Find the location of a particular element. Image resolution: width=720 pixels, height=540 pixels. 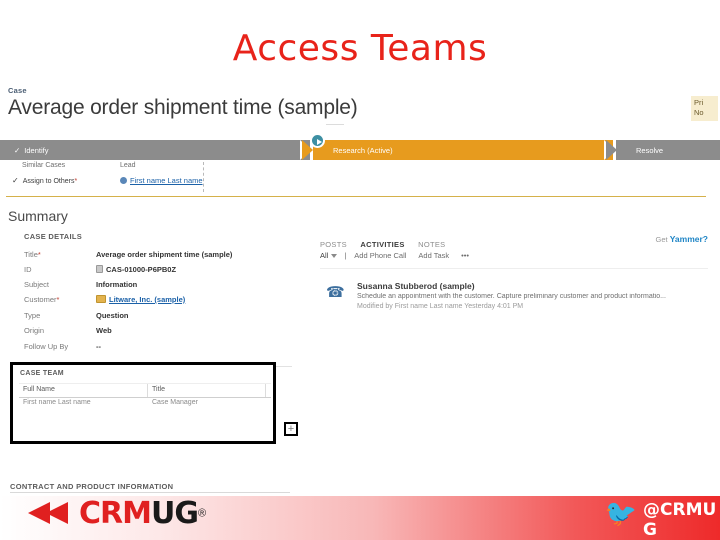

case-team-heading: CASE TEAM is located at coordinates (42, 373).